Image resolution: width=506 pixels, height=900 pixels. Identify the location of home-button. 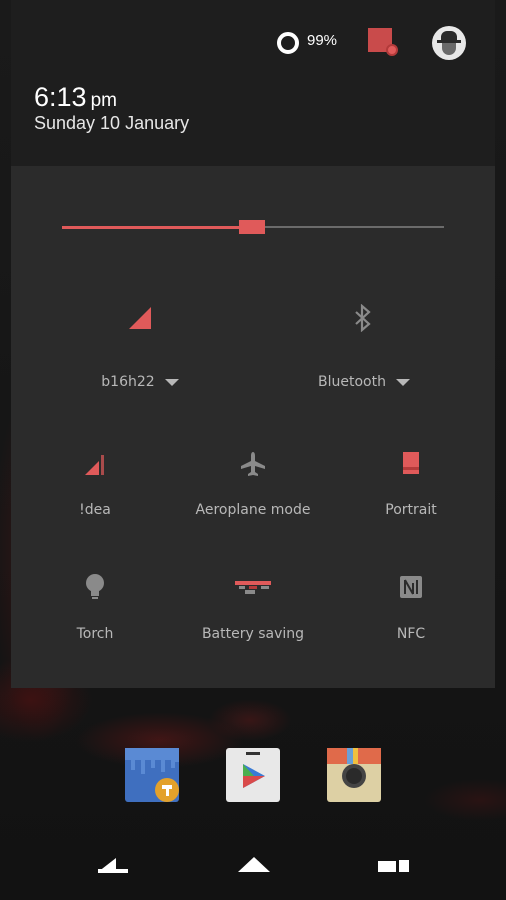
(254, 865).